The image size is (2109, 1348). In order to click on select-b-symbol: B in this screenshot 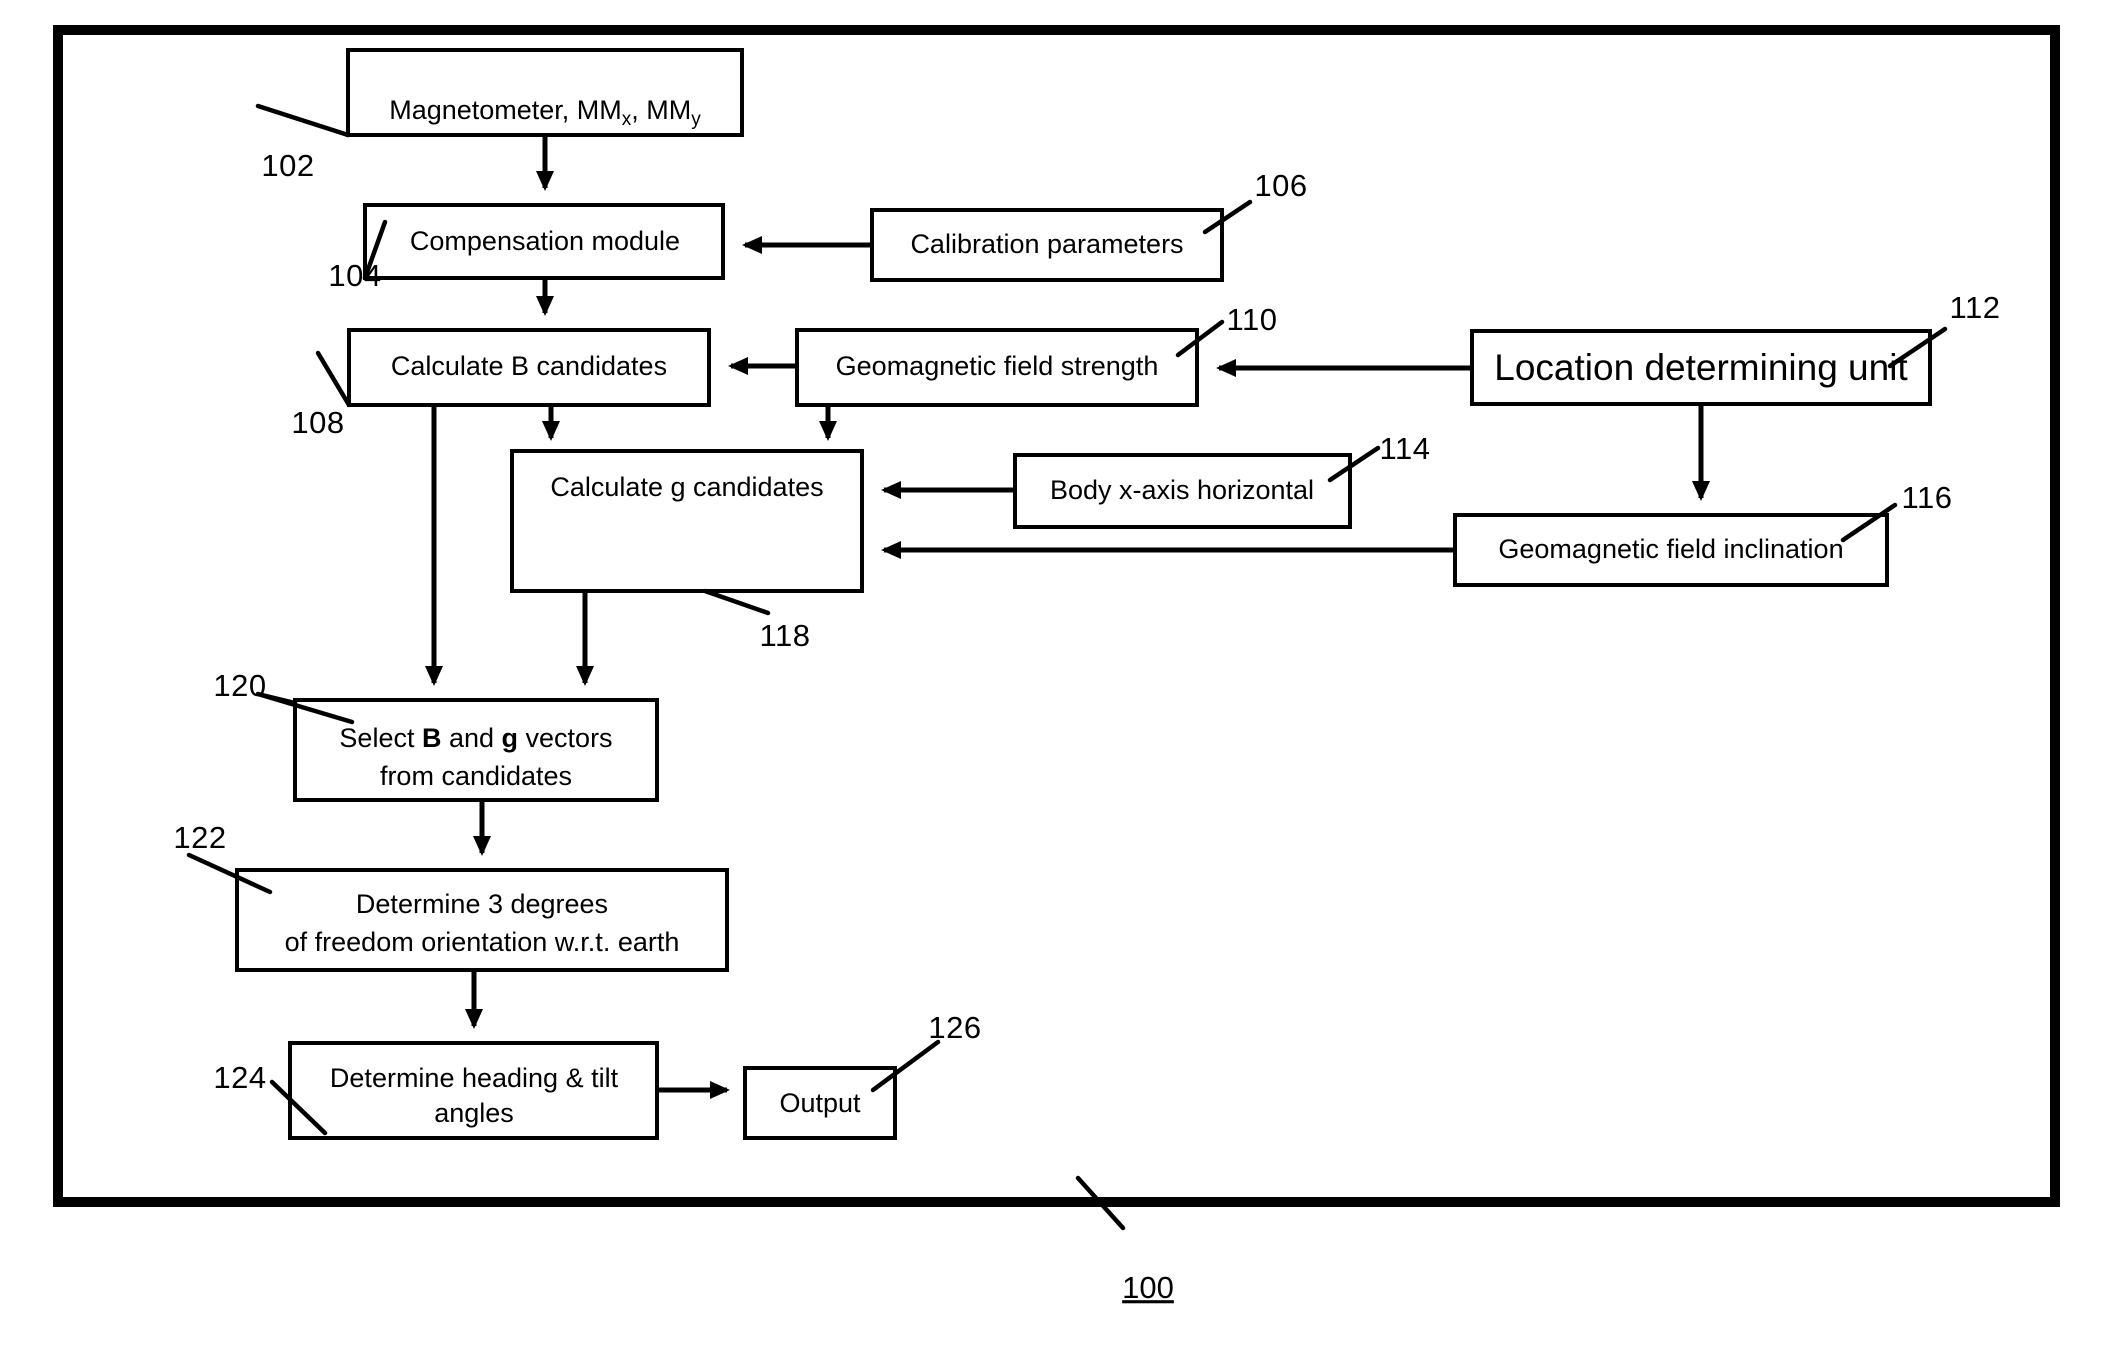, I will do `click(432, 738)`.